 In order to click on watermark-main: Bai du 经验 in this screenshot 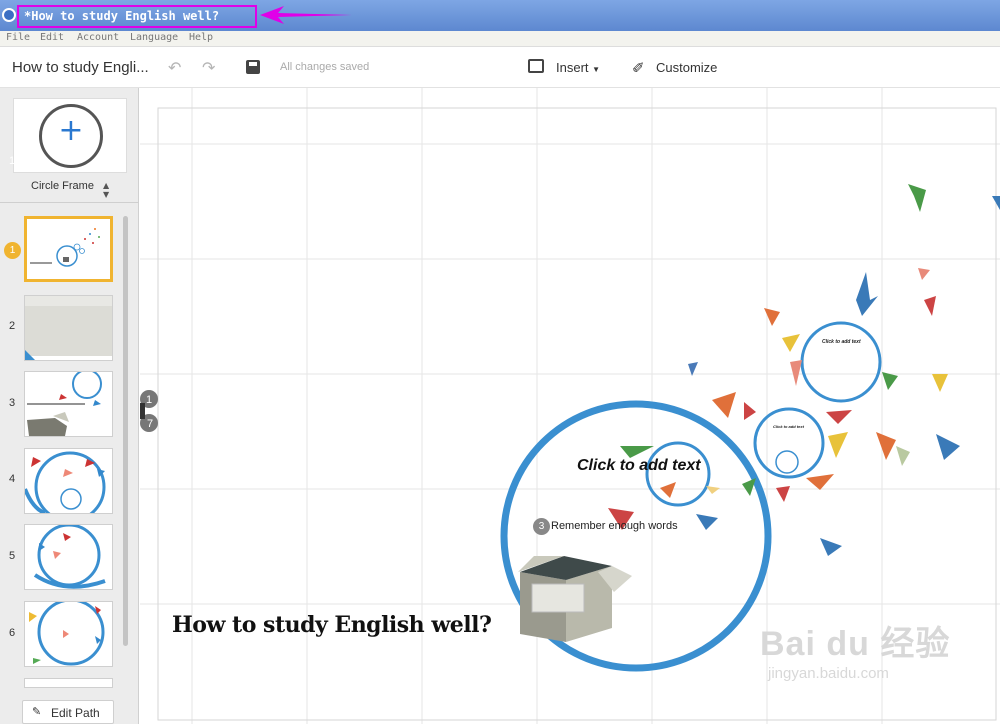, I will do `click(855, 644)`.